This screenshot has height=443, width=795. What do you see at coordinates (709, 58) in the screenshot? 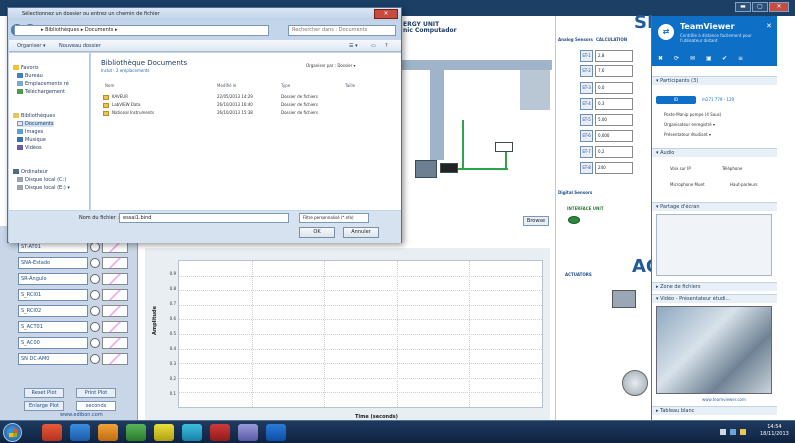
I see `screen-icon: ▣` at bounding box center [709, 58].